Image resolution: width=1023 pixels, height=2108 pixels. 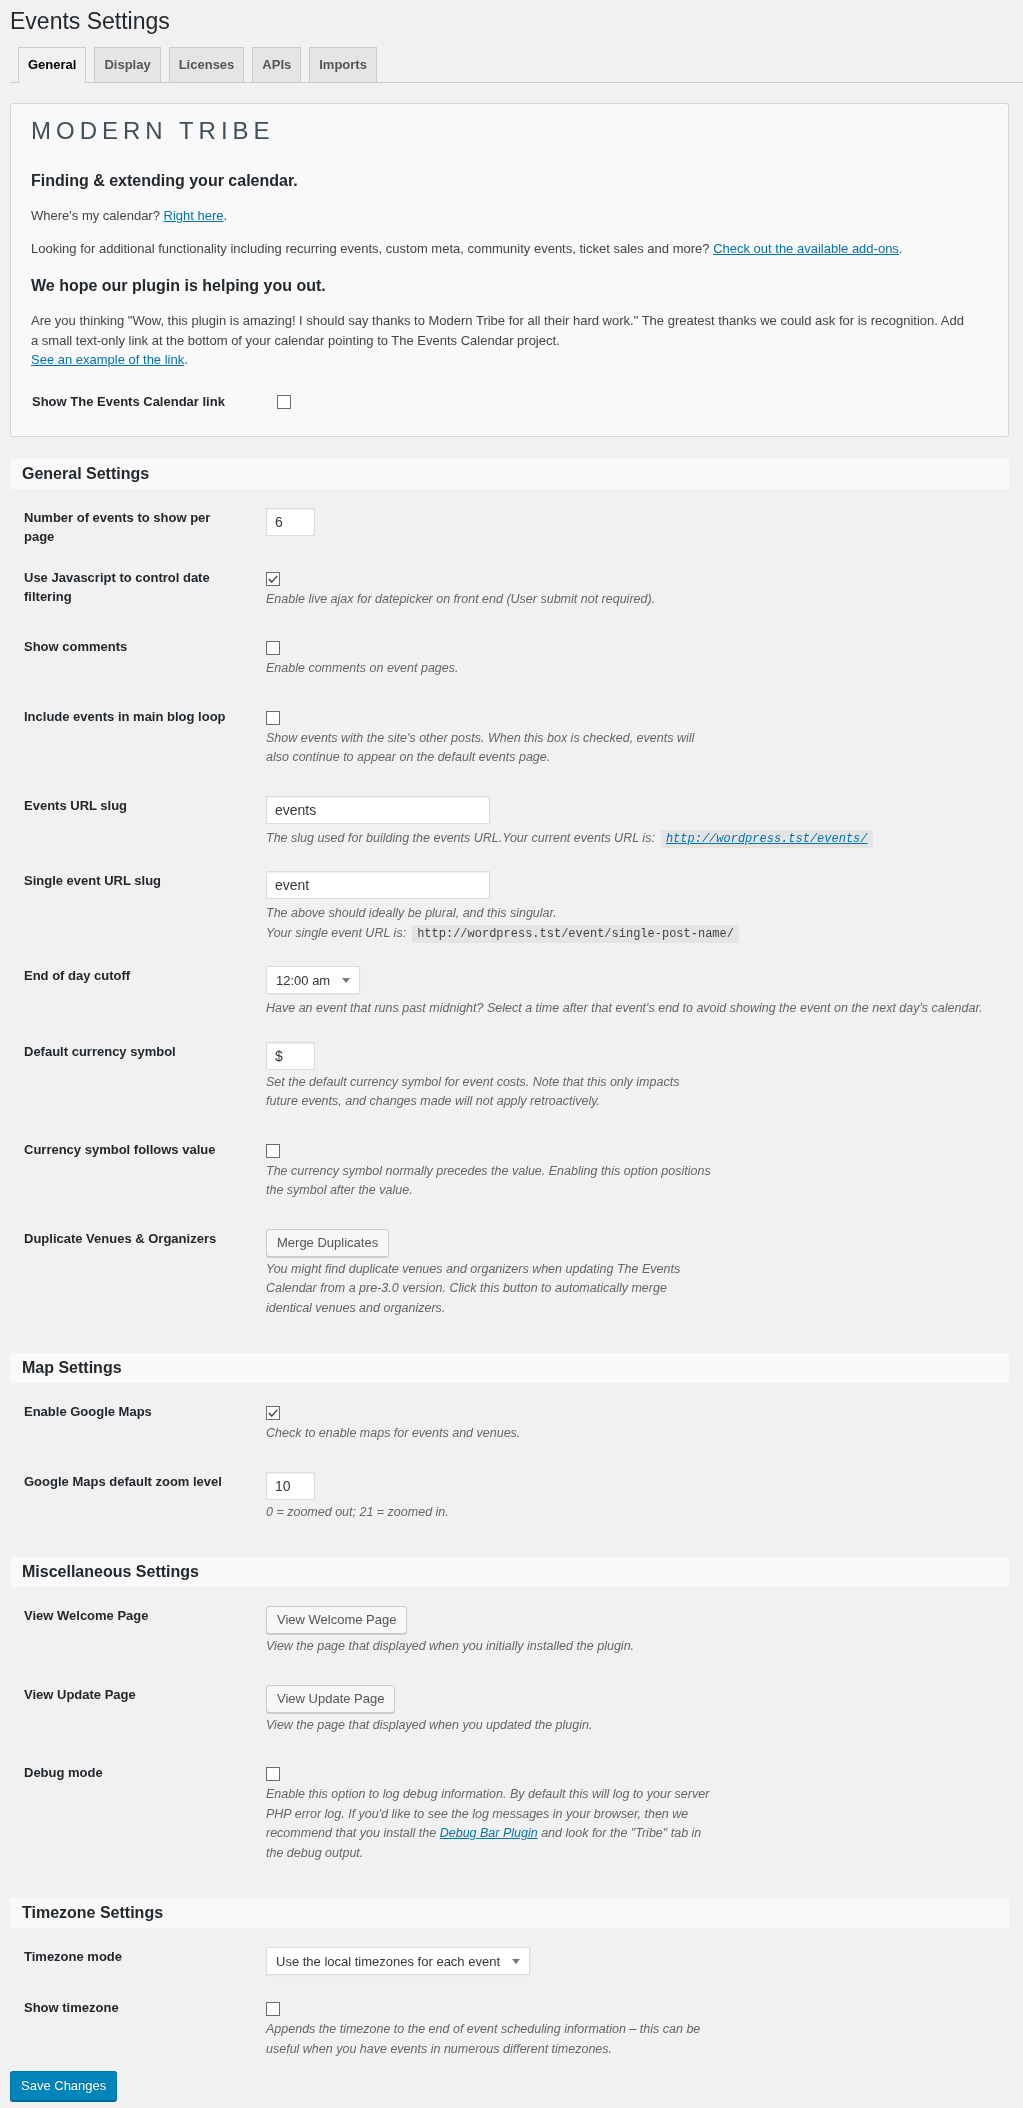 I want to click on field-label: Google Maps default zoom level, so click(x=123, y=1481).